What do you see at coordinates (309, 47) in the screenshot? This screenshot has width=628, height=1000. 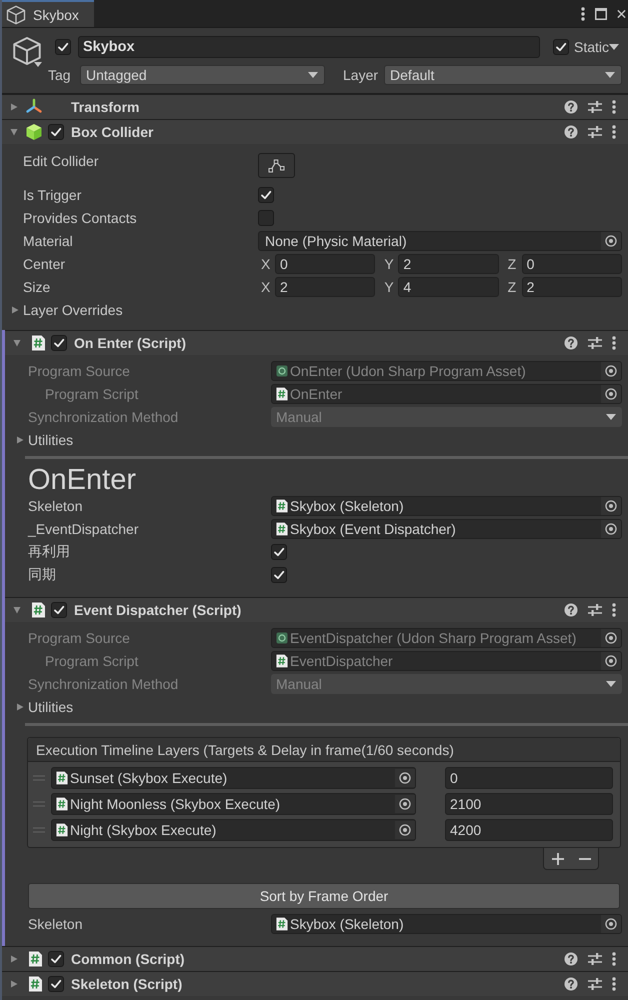 I see `name-field: Skybox` at bounding box center [309, 47].